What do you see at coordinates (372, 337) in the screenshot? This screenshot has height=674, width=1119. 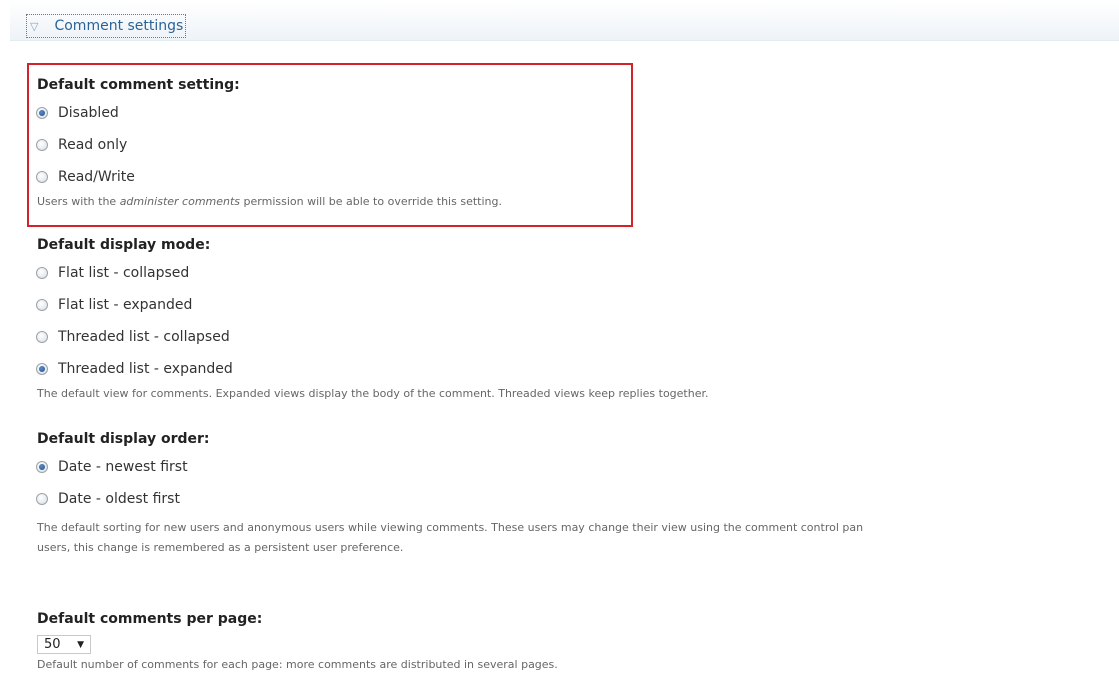 I see `radio-option-threaded-collapsed: Threaded list - collapsed` at bounding box center [372, 337].